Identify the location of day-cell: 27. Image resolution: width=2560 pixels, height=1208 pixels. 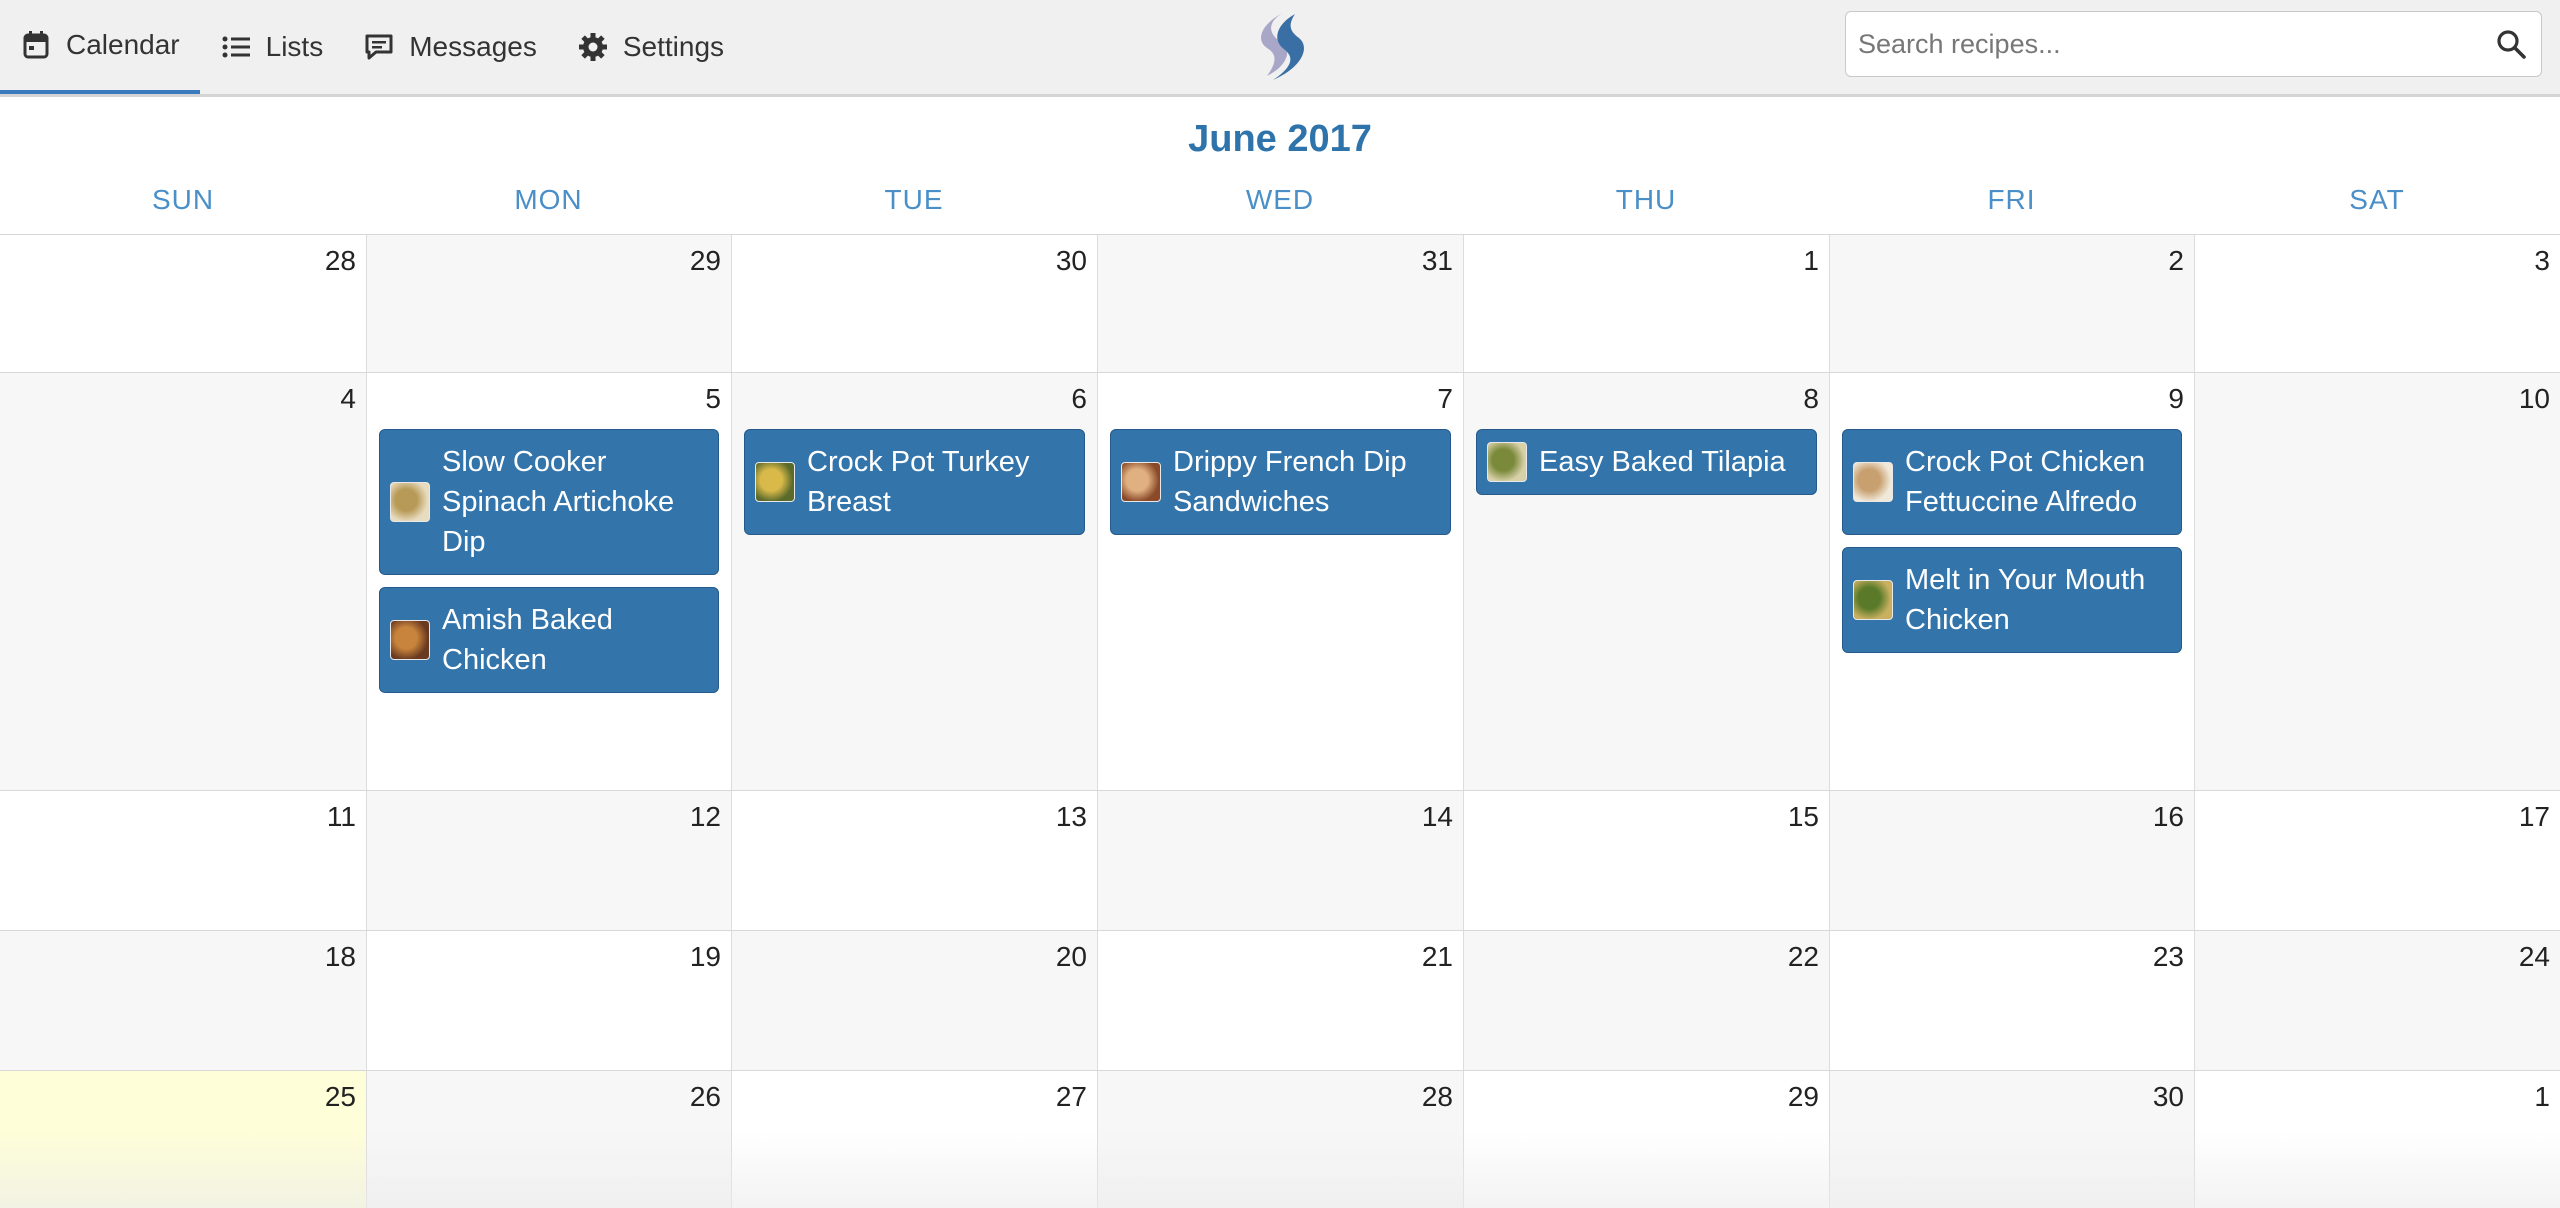
(914, 1139).